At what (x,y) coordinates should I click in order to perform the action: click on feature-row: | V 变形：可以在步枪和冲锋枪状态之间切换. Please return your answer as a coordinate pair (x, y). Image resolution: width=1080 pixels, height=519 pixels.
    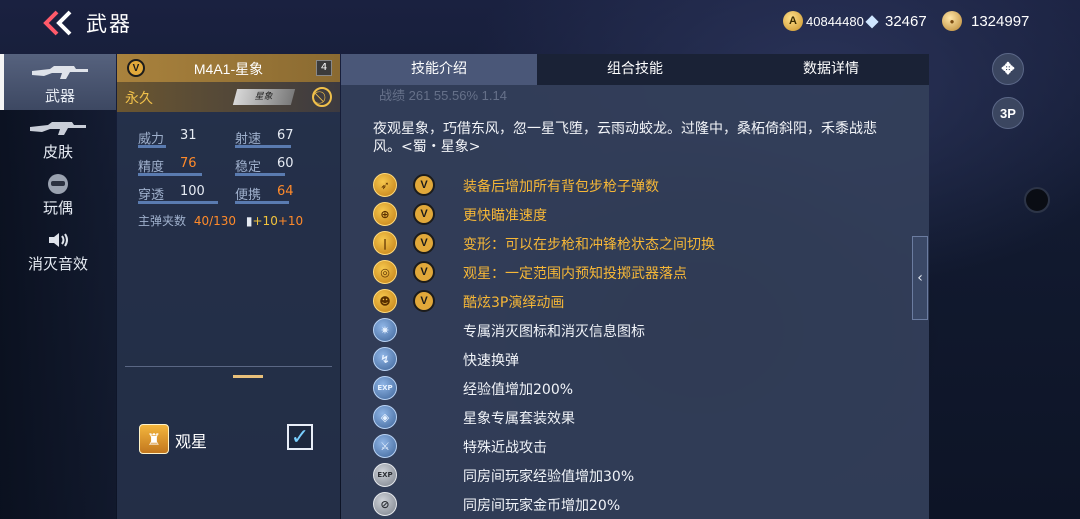
    Looking at the image, I should click on (643, 243).